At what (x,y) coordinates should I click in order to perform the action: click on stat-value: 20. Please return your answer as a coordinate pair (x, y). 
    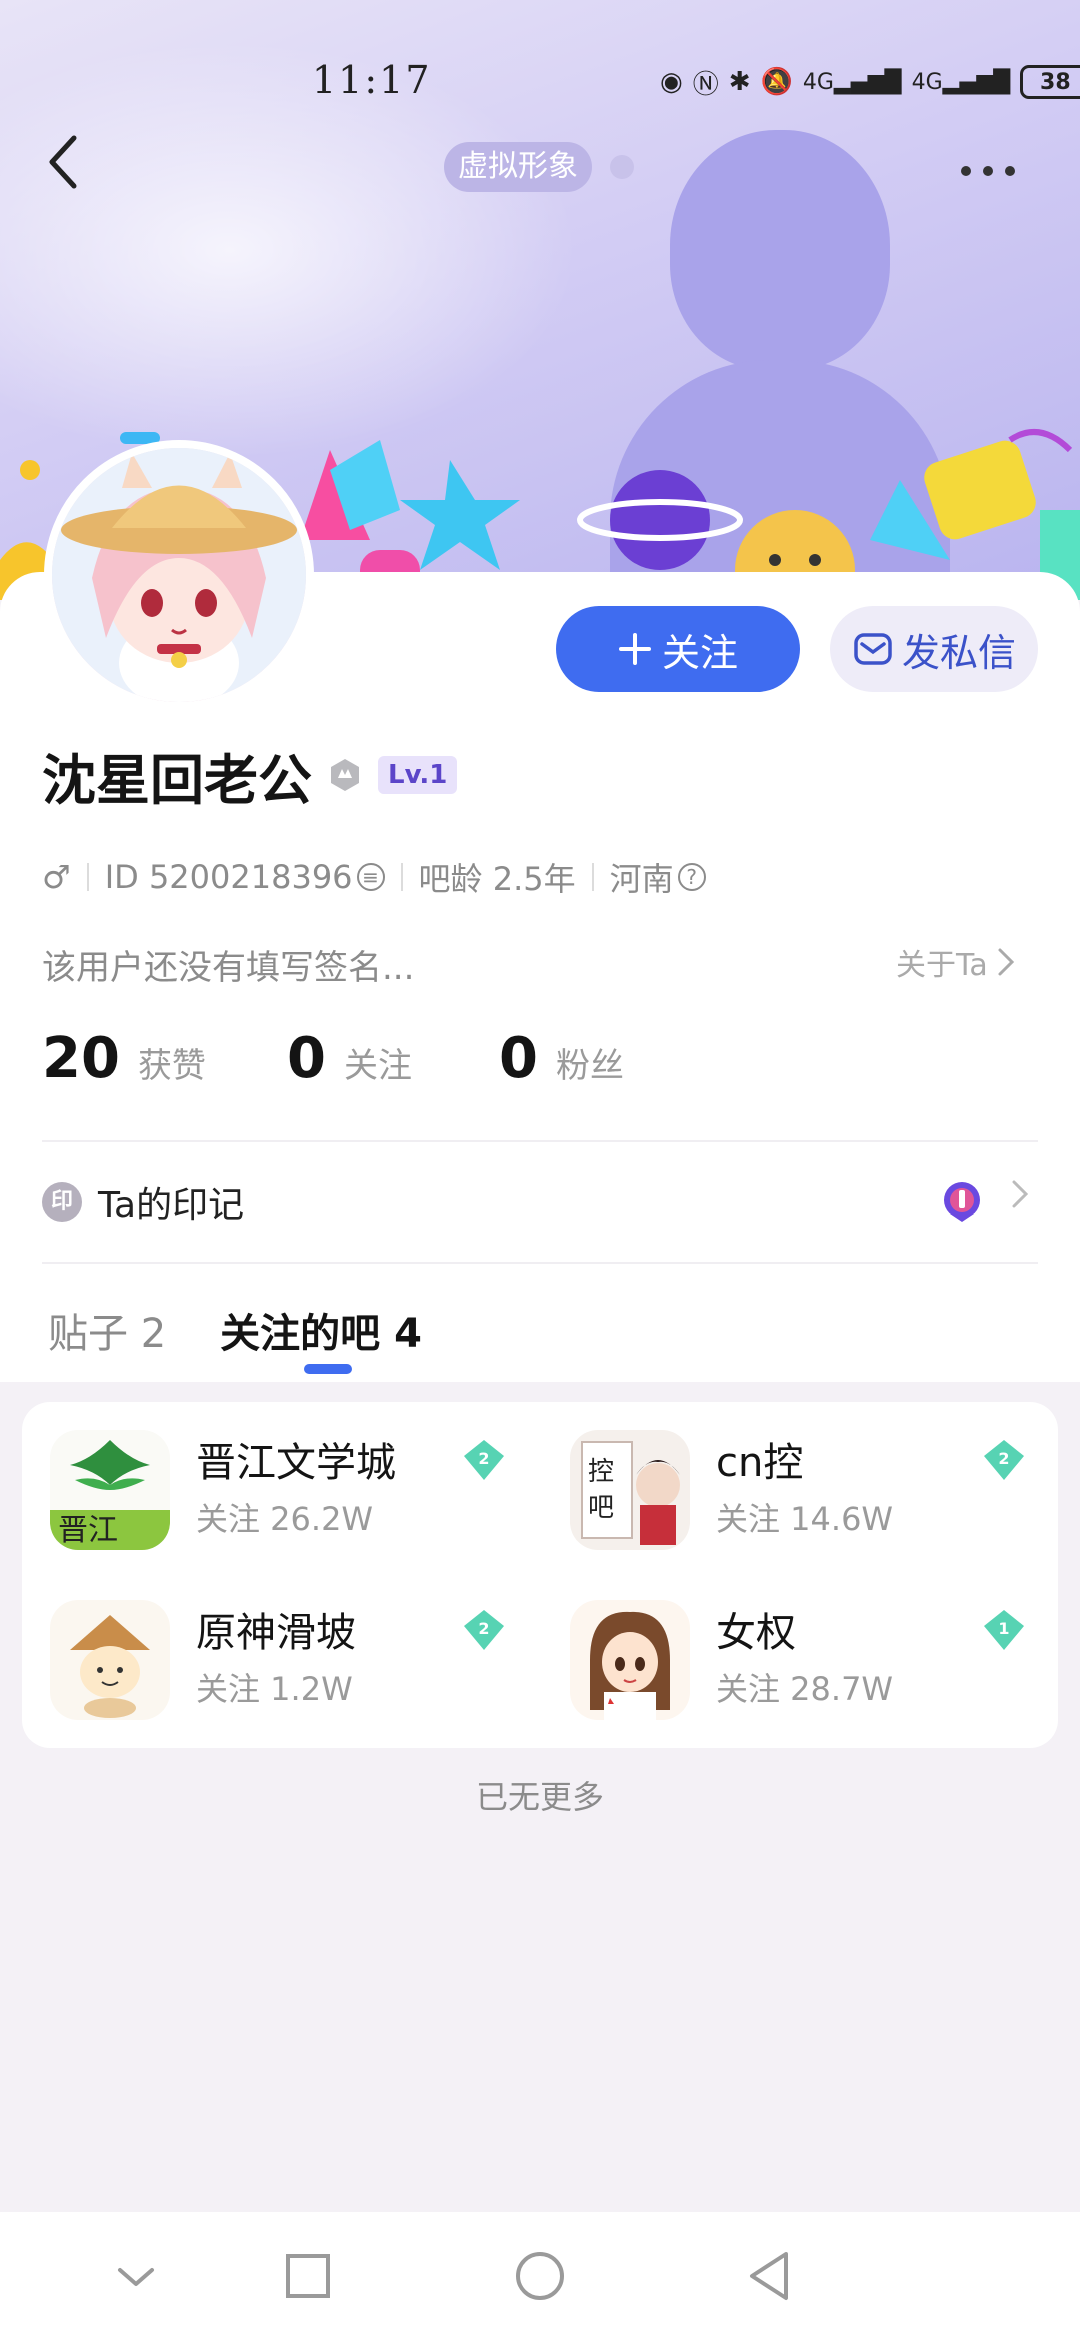
    Looking at the image, I should click on (81, 1058).